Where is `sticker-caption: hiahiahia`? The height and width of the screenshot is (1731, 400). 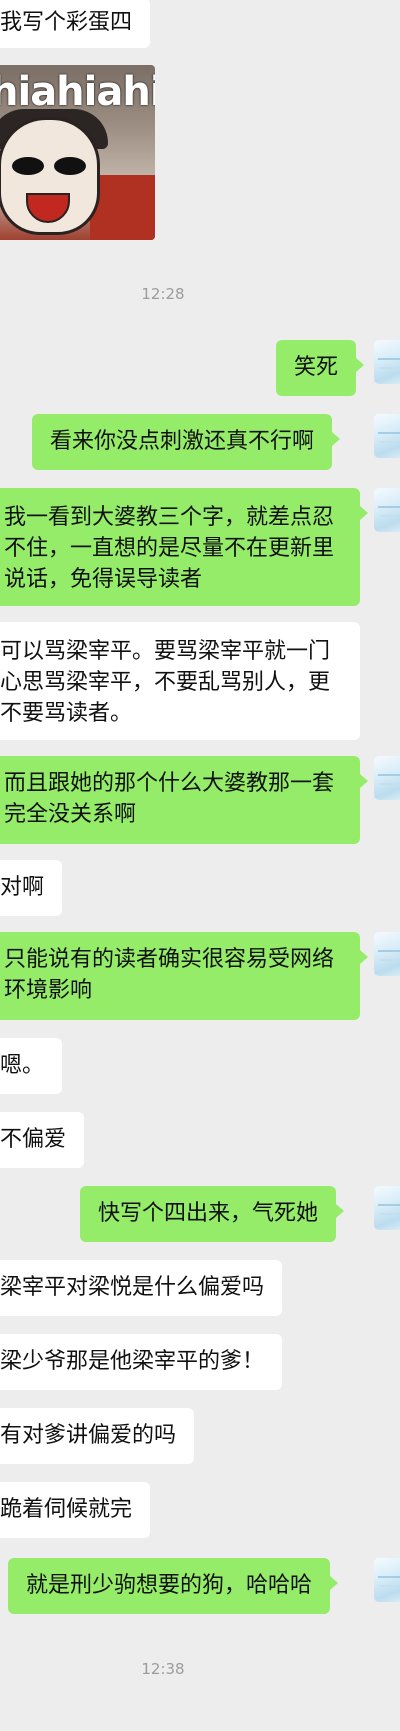
sticker-caption: hiahiahia is located at coordinates (77, 92).